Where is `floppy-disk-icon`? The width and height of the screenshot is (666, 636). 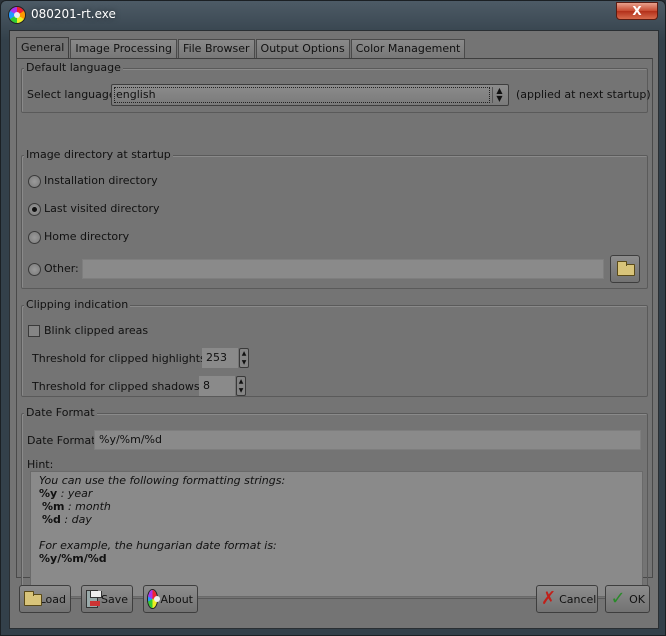 floppy-disk-icon is located at coordinates (94, 599).